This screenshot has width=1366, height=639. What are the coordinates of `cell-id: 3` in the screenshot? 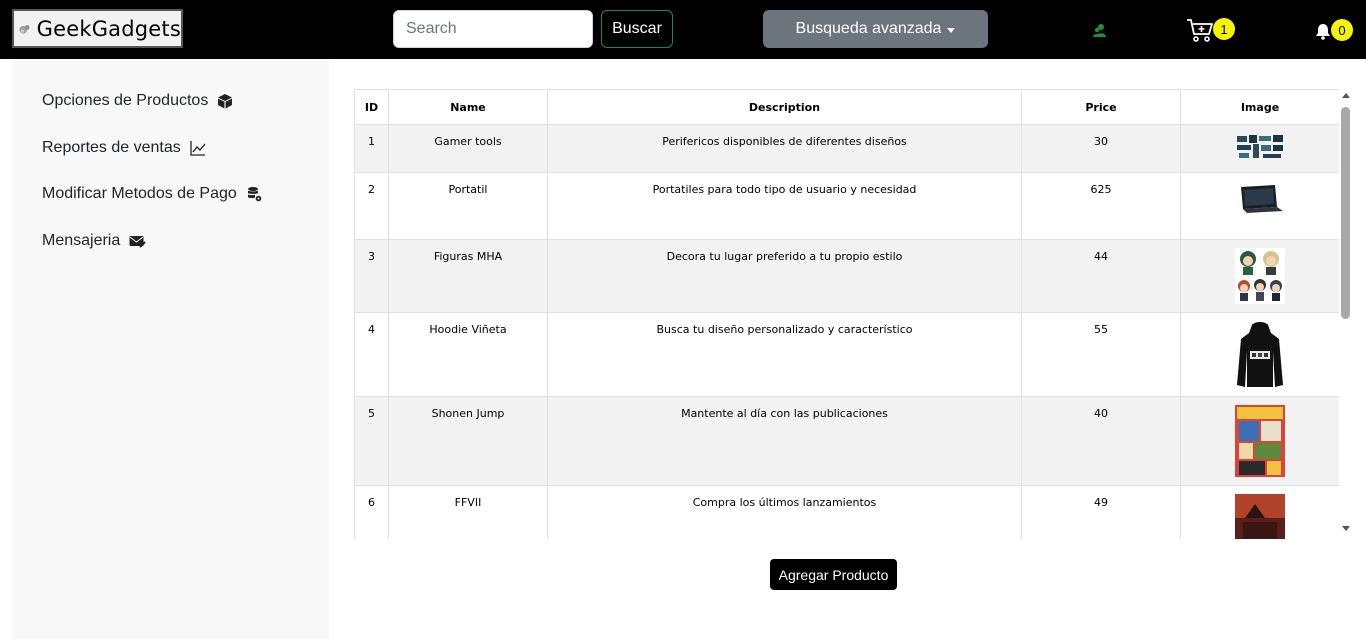 It's located at (371, 276).